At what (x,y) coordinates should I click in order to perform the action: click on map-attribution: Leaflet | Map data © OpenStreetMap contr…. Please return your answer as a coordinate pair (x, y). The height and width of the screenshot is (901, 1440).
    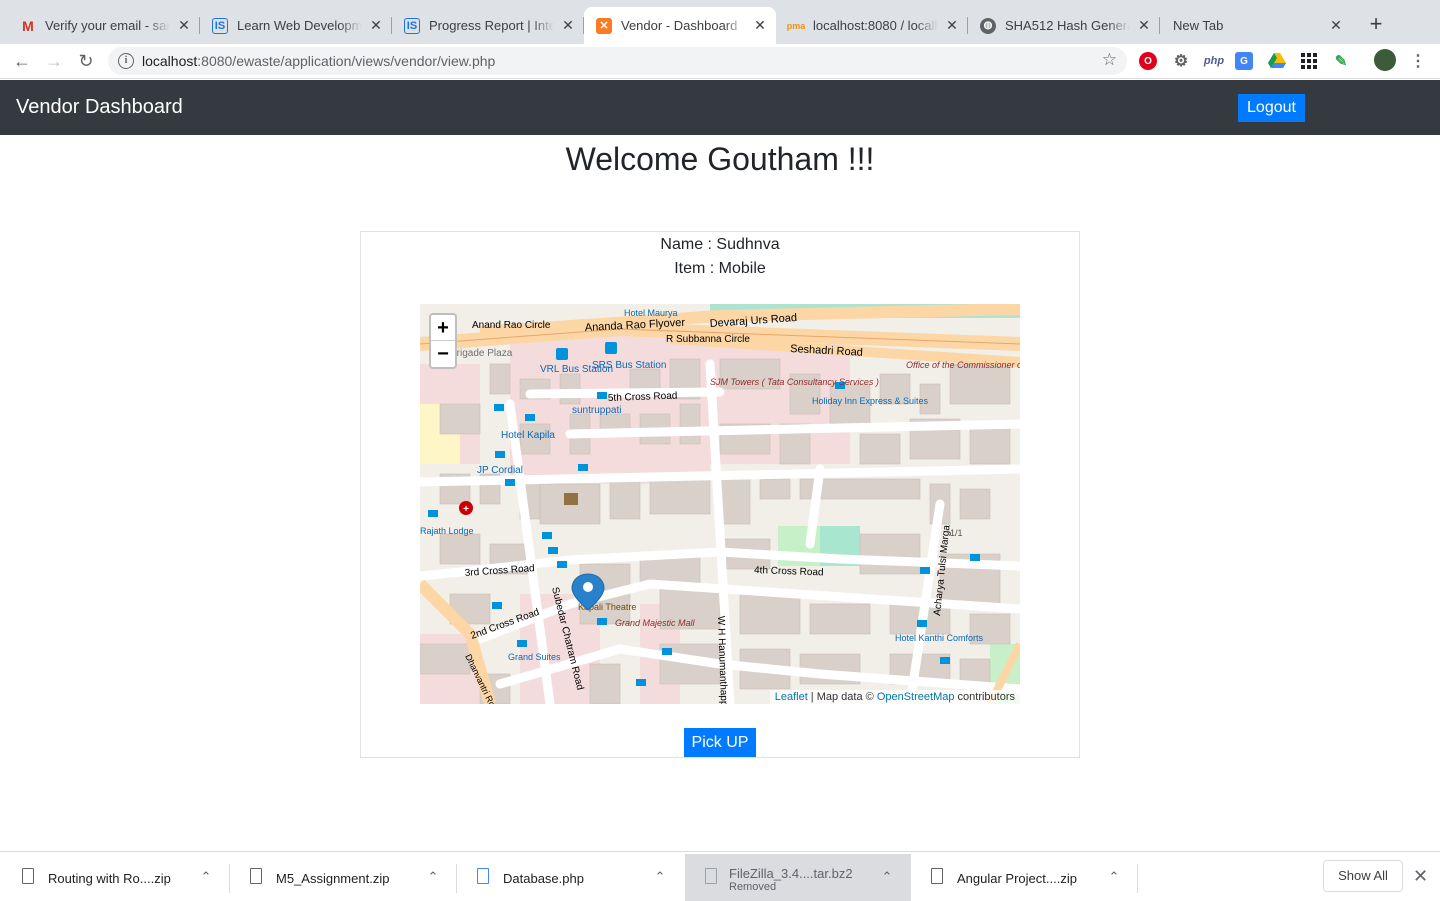
    Looking at the image, I should click on (894, 697).